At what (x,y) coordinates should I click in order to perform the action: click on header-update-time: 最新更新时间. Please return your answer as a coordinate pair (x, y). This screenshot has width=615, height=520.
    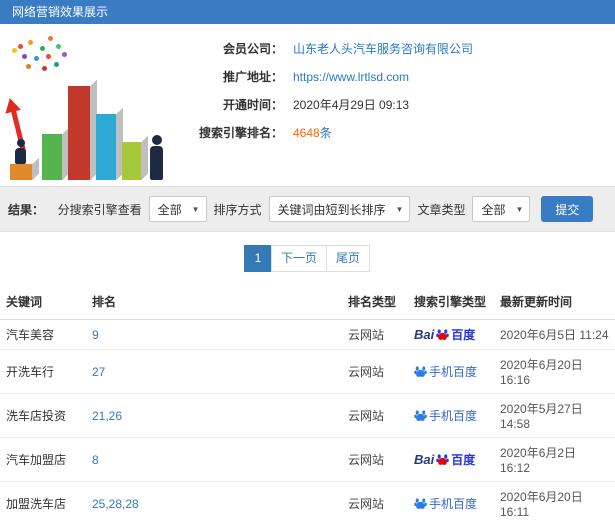
    Looking at the image, I should click on (554, 302).